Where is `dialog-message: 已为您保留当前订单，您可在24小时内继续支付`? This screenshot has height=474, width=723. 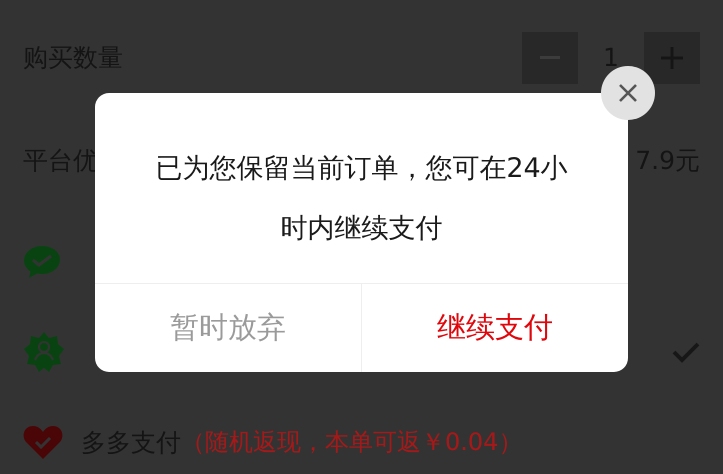 dialog-message: 已为您保留当前订单，您可在24小时内继续支付 is located at coordinates (361, 199).